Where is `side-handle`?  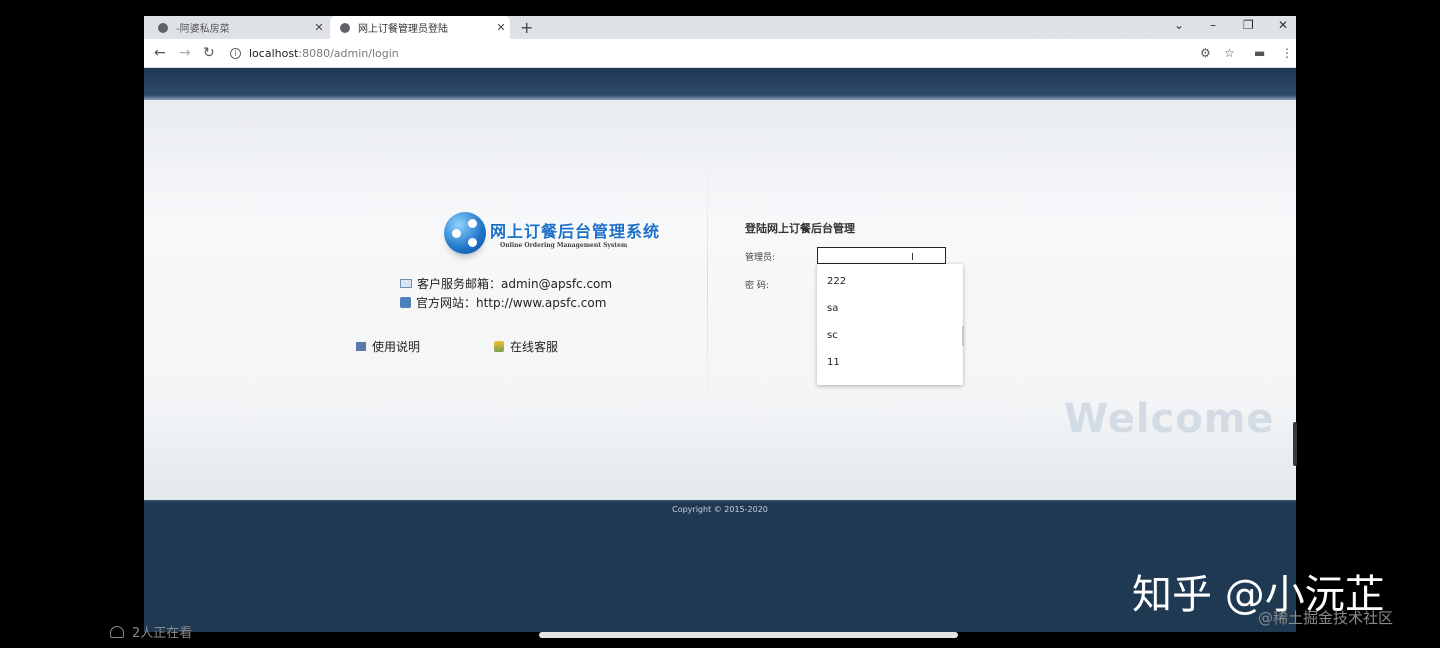 side-handle is located at coordinates (1295, 444).